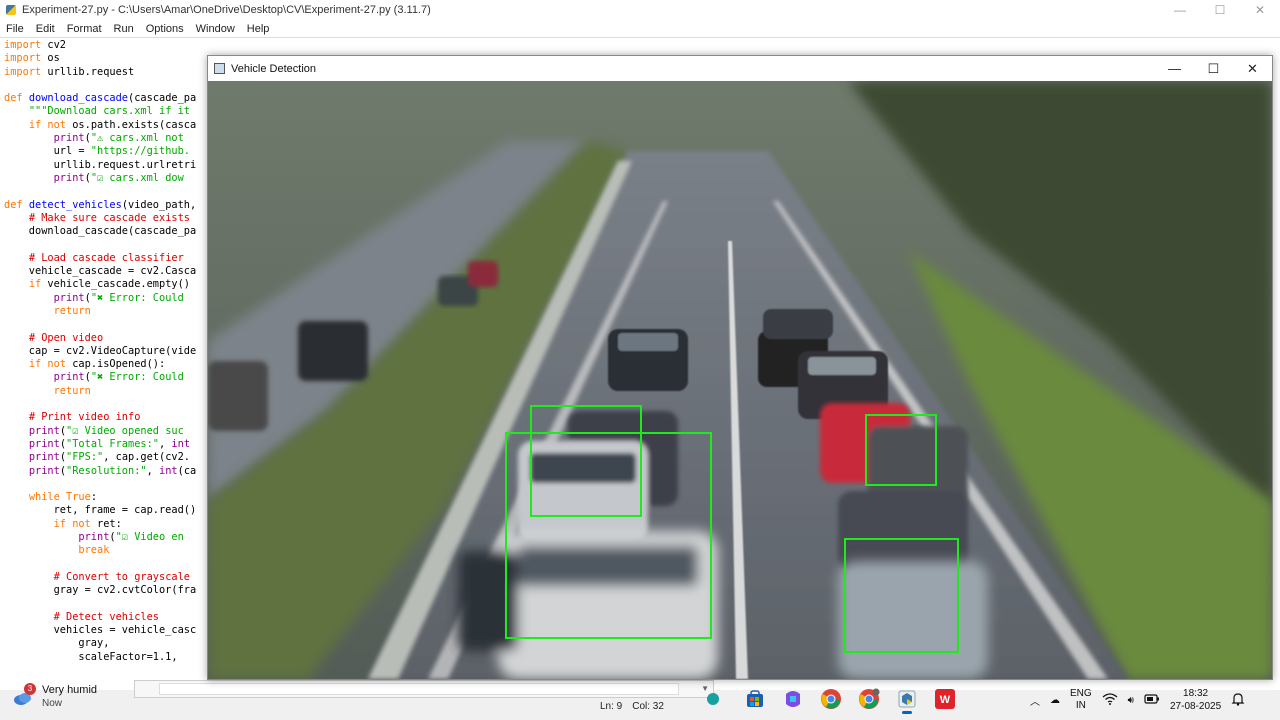 The height and width of the screenshot is (720, 1280). Describe the element at coordinates (640, 28) in the screenshot. I see `idle-menubar: File Edit Format Run Options Window Help` at that location.